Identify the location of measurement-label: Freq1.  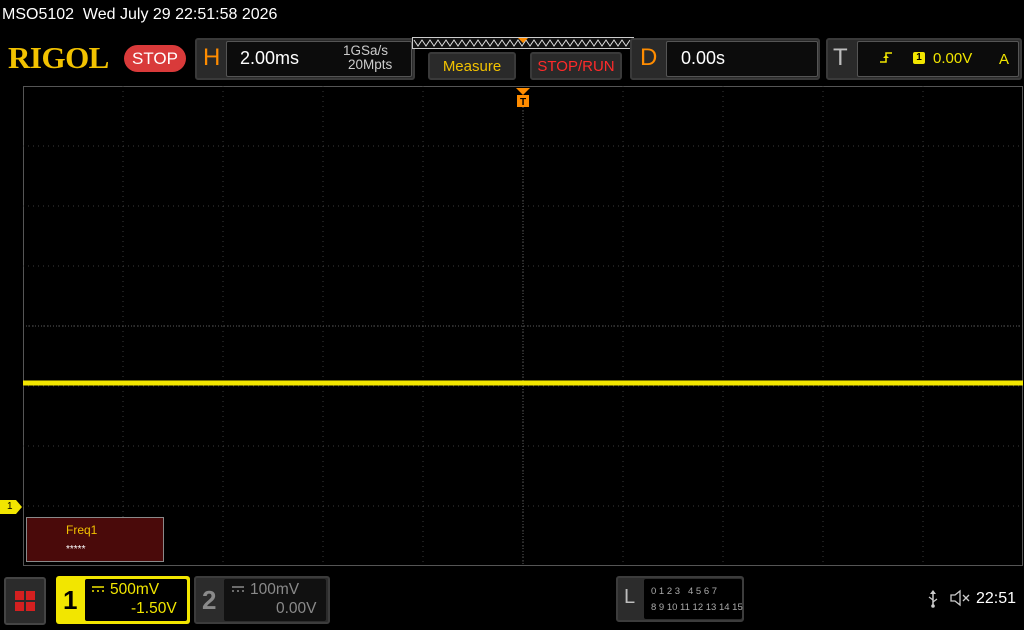
(82, 530).